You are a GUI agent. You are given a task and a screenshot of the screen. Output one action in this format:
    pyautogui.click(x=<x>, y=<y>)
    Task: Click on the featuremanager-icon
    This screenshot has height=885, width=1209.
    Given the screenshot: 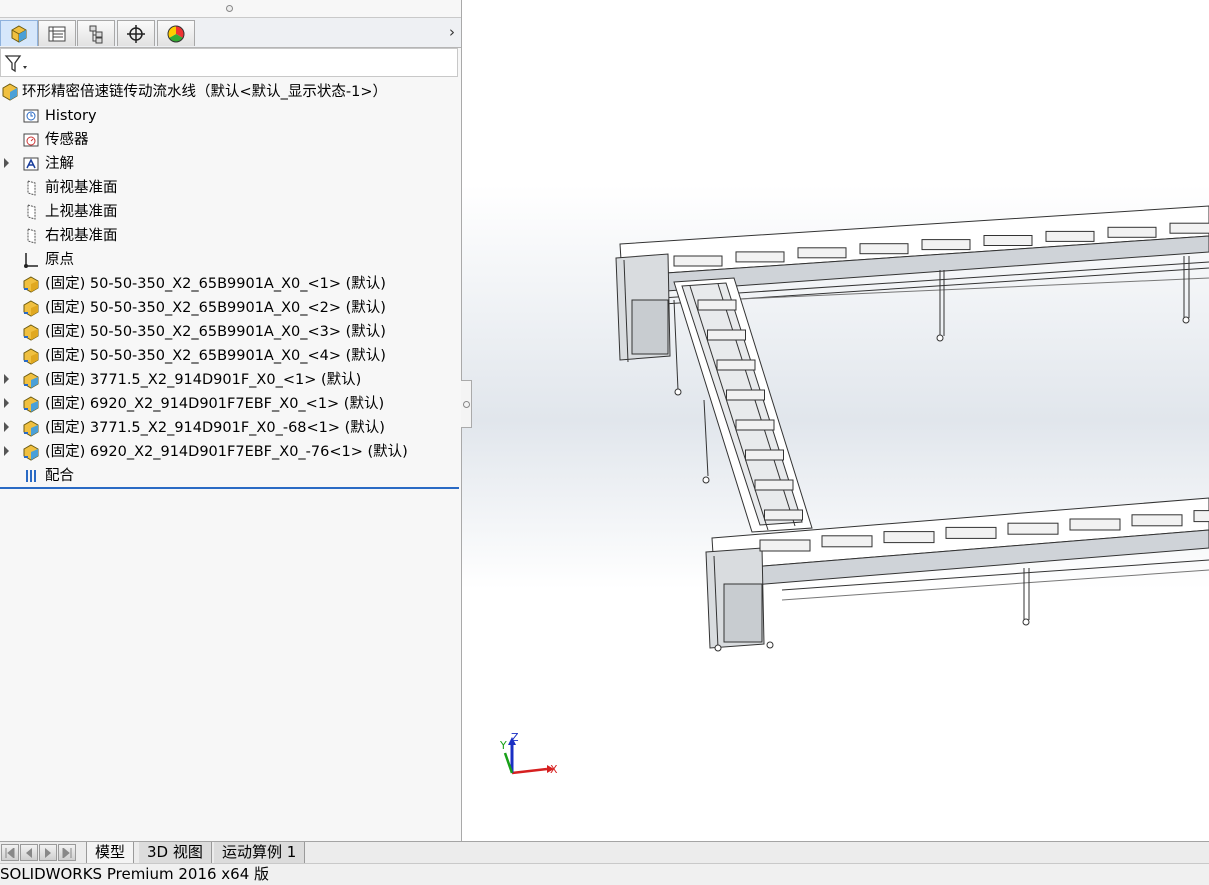 What is the action you would take?
    pyautogui.click(x=19, y=33)
    